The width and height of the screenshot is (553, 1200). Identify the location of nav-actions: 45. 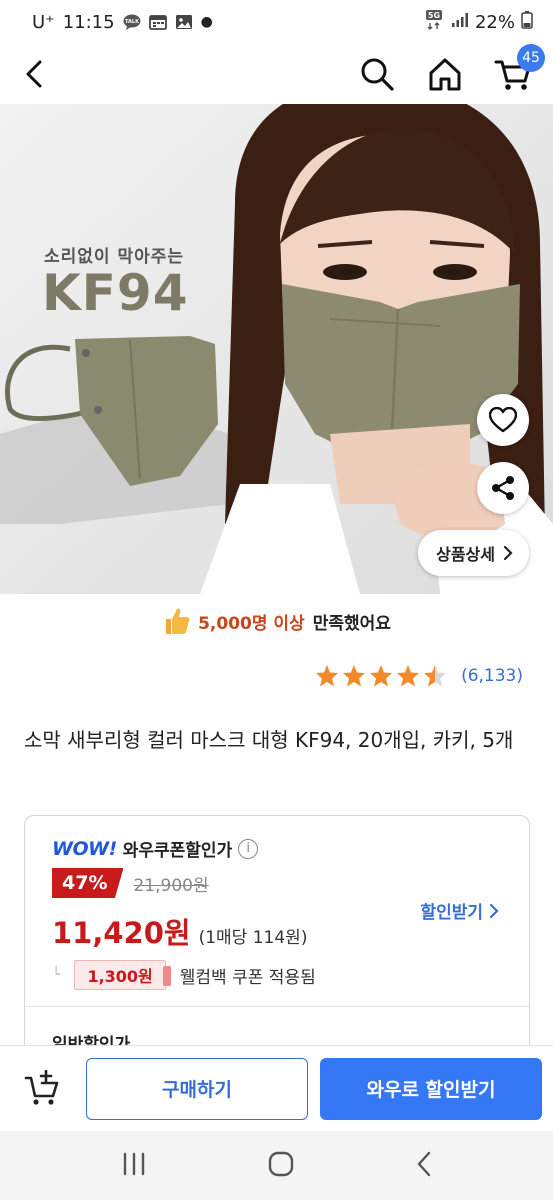
(451, 69).